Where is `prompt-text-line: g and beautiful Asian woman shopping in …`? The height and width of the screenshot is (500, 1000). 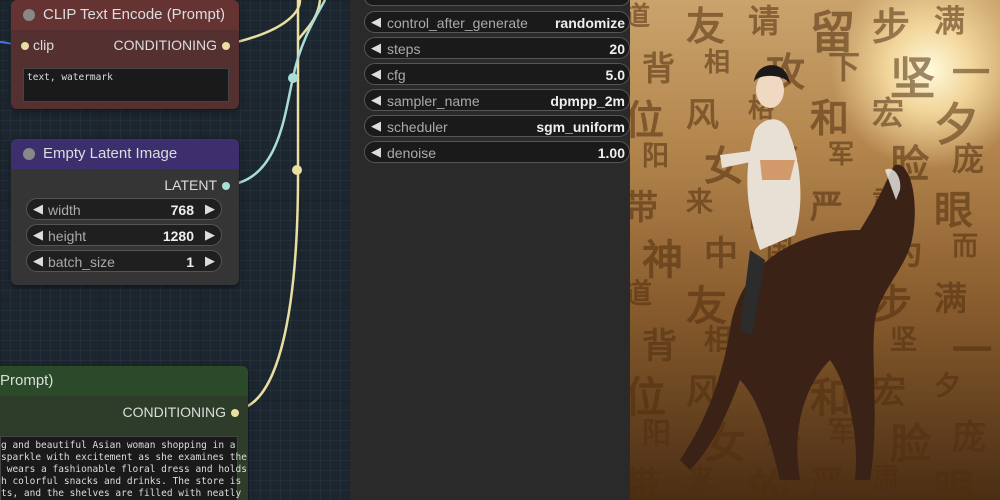 prompt-text-line: g and beautiful Asian woman shopping in … is located at coordinates (118, 445).